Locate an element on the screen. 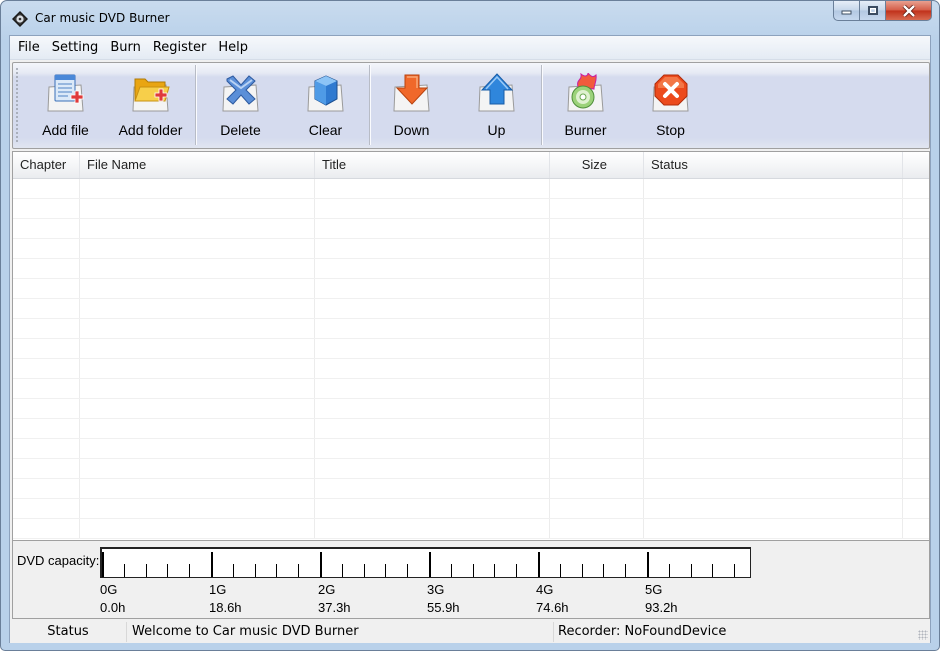  column-header-title: Title is located at coordinates (432, 165).